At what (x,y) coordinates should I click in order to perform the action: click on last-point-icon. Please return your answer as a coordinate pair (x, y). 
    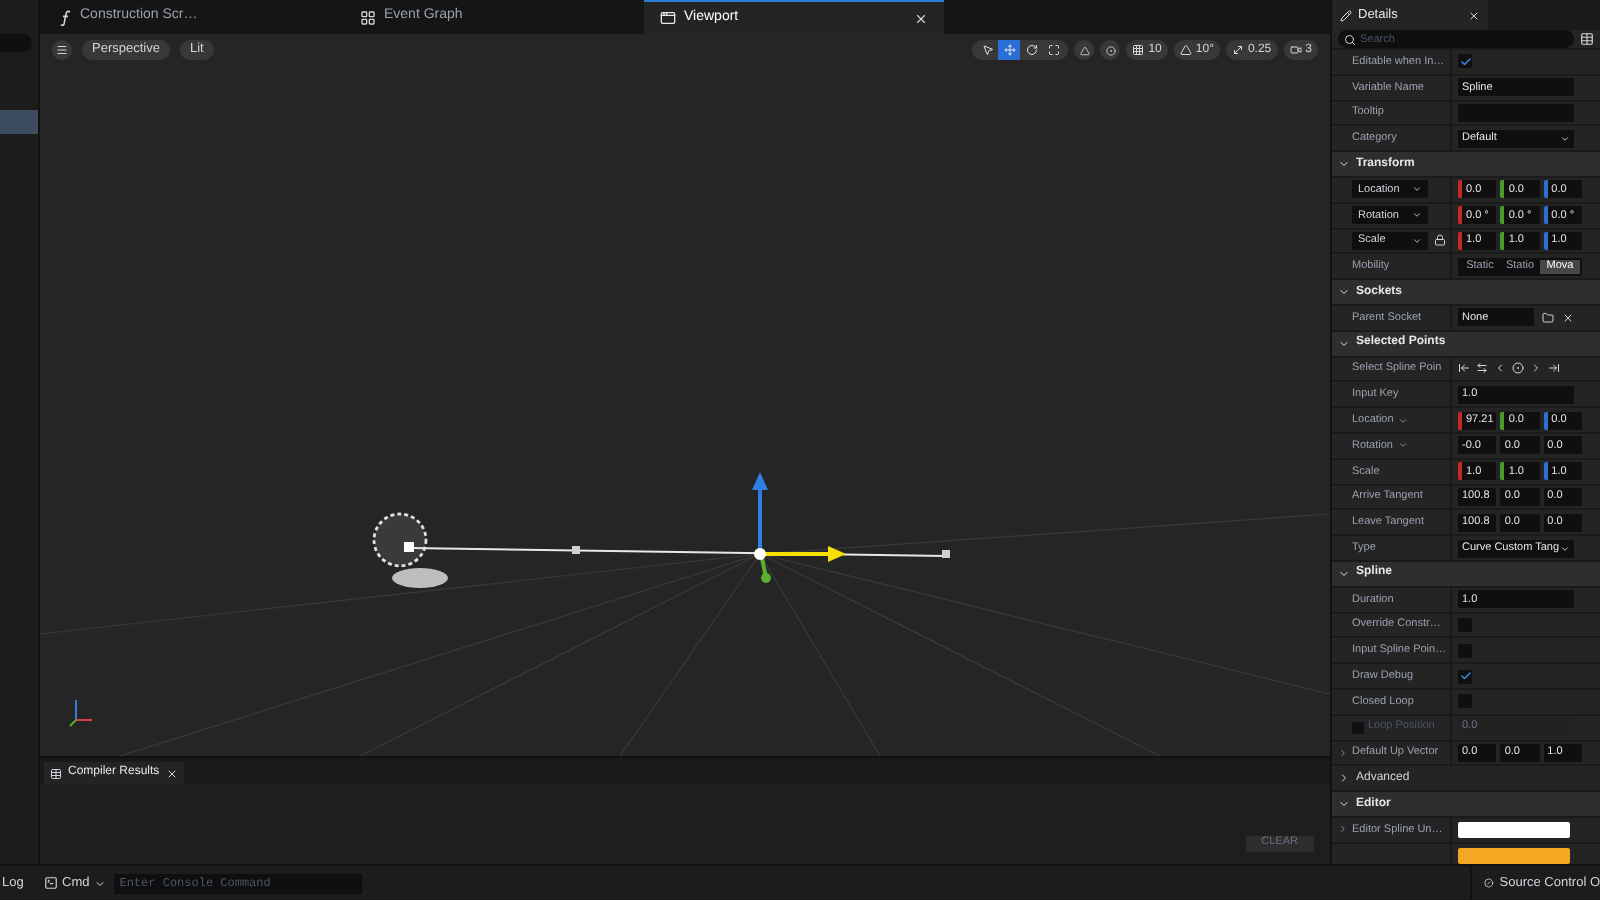
    Looking at the image, I should click on (1554, 368).